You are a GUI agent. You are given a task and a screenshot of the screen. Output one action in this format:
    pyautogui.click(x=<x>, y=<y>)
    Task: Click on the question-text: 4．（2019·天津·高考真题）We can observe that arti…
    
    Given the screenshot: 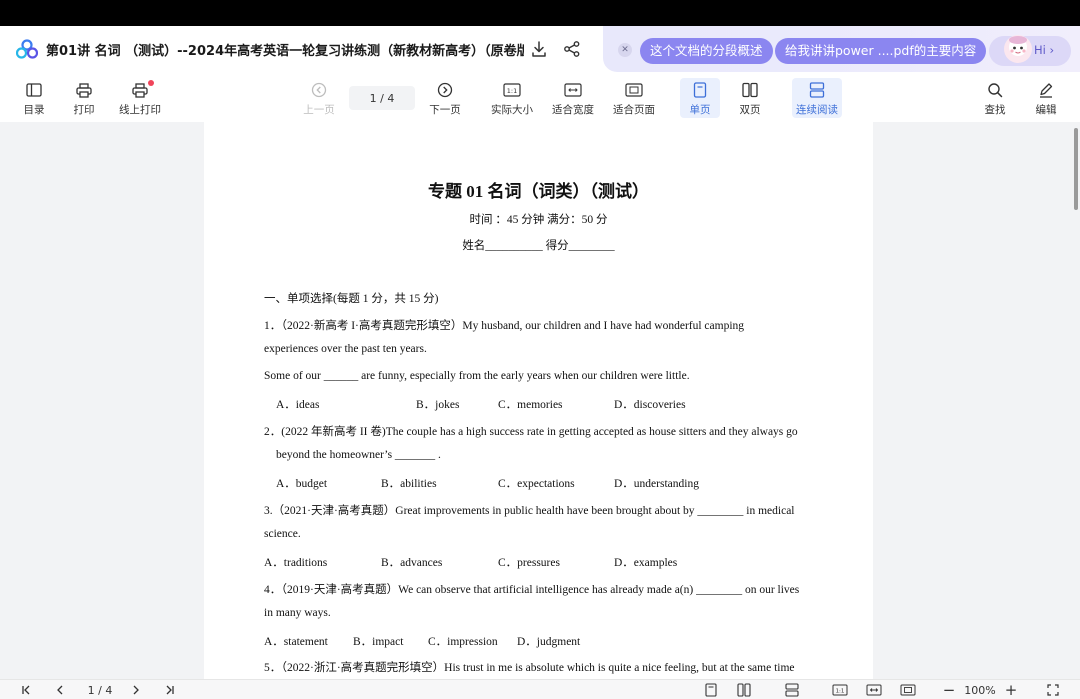 What is the action you would take?
    pyautogui.click(x=532, y=590)
    